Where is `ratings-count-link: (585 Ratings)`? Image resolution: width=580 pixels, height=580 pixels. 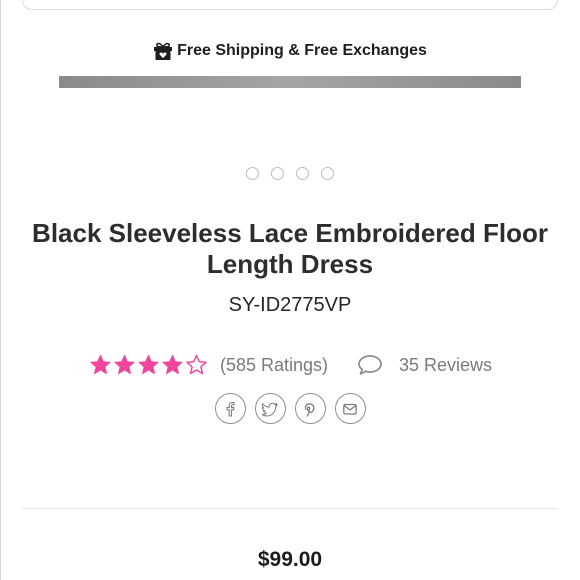
ratings-count-link: (585 Ratings) is located at coordinates (274, 365).